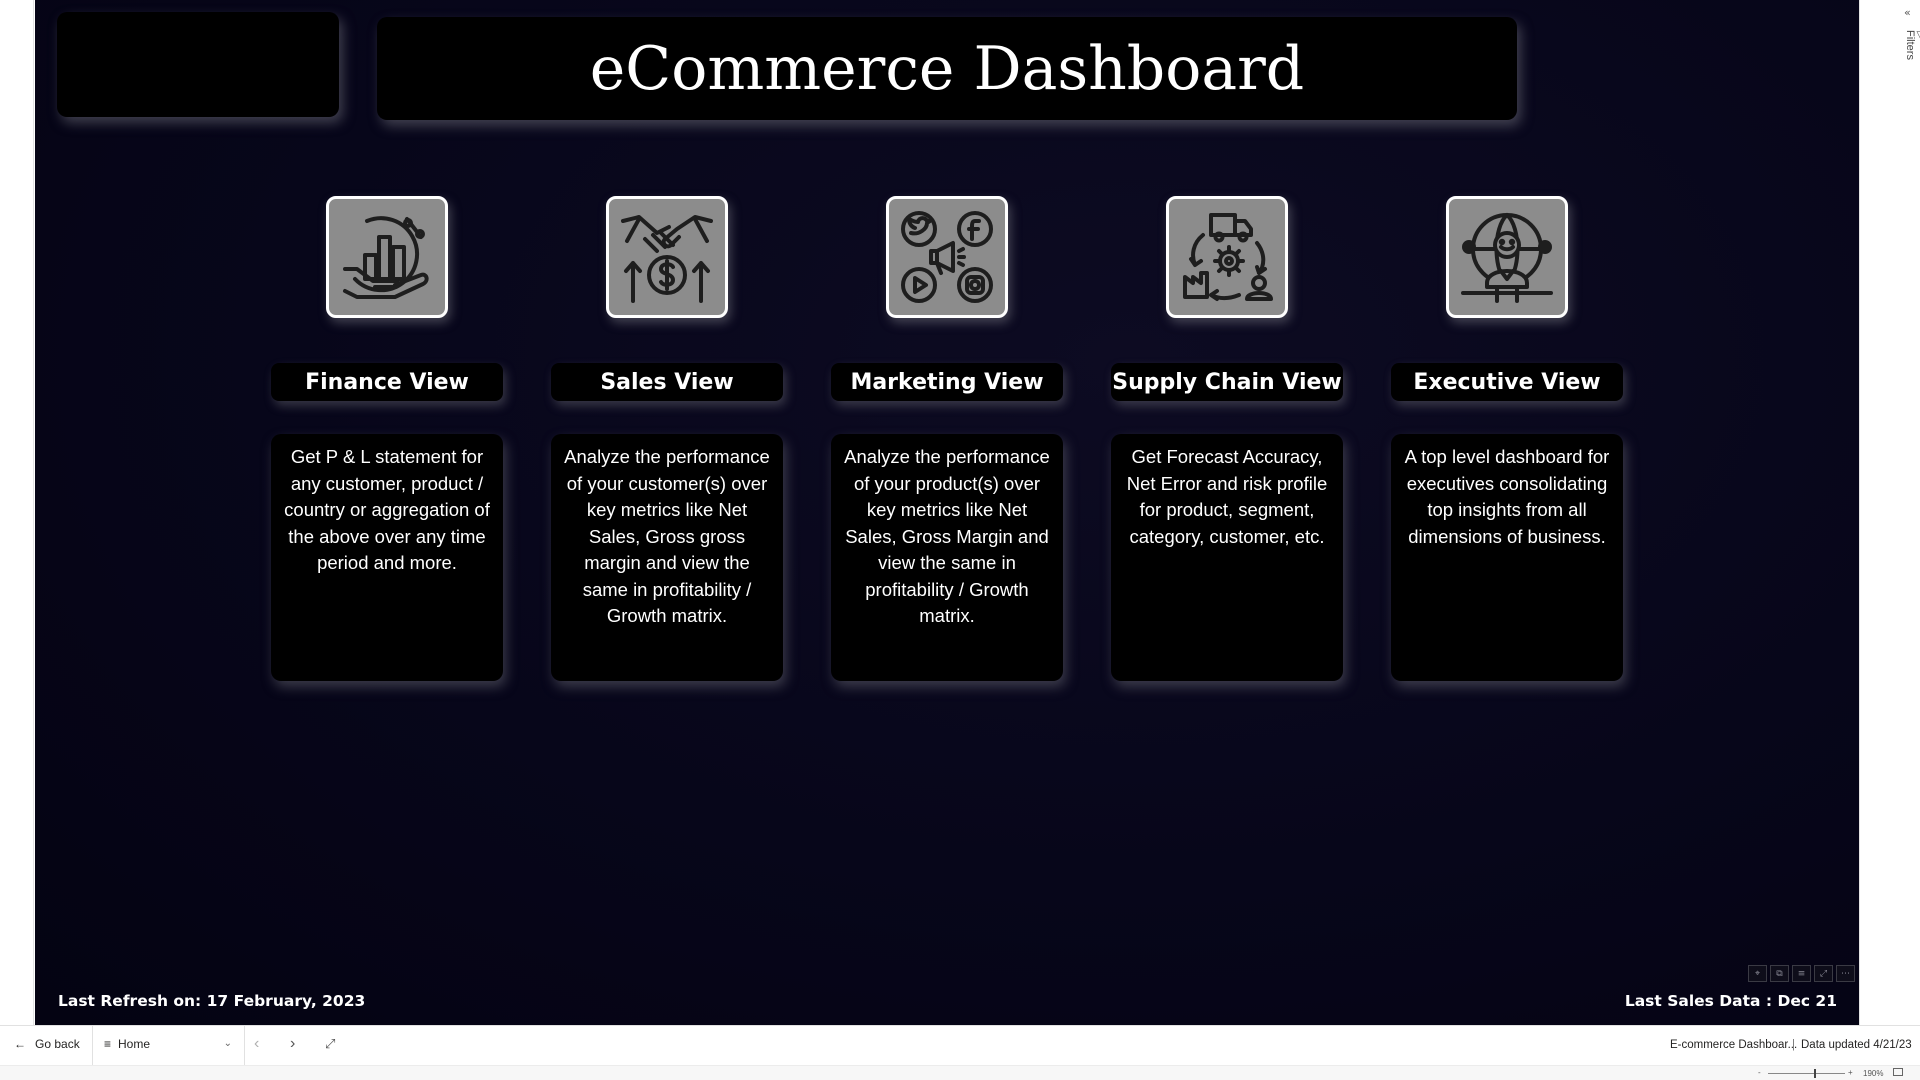  Describe the element at coordinates (1873, 1073) in the screenshot. I see `zoom-level: 190%` at that location.